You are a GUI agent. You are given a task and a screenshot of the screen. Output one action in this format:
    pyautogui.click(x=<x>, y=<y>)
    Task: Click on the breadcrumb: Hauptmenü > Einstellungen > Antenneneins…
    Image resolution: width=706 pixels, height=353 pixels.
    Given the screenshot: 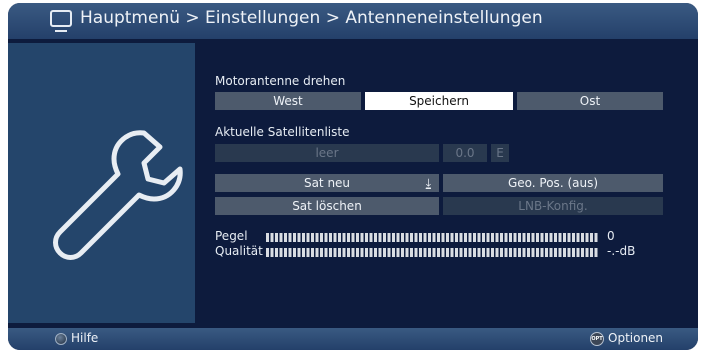 What is the action you would take?
    pyautogui.click(x=311, y=18)
    